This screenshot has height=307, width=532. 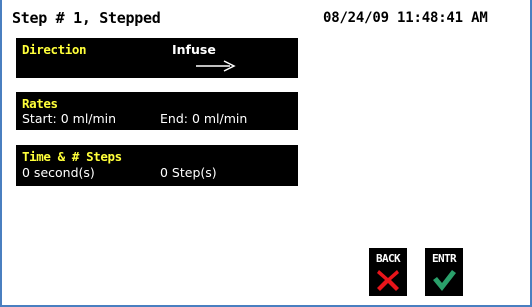 I want to click on enter-button-label: ENTR, so click(x=444, y=258).